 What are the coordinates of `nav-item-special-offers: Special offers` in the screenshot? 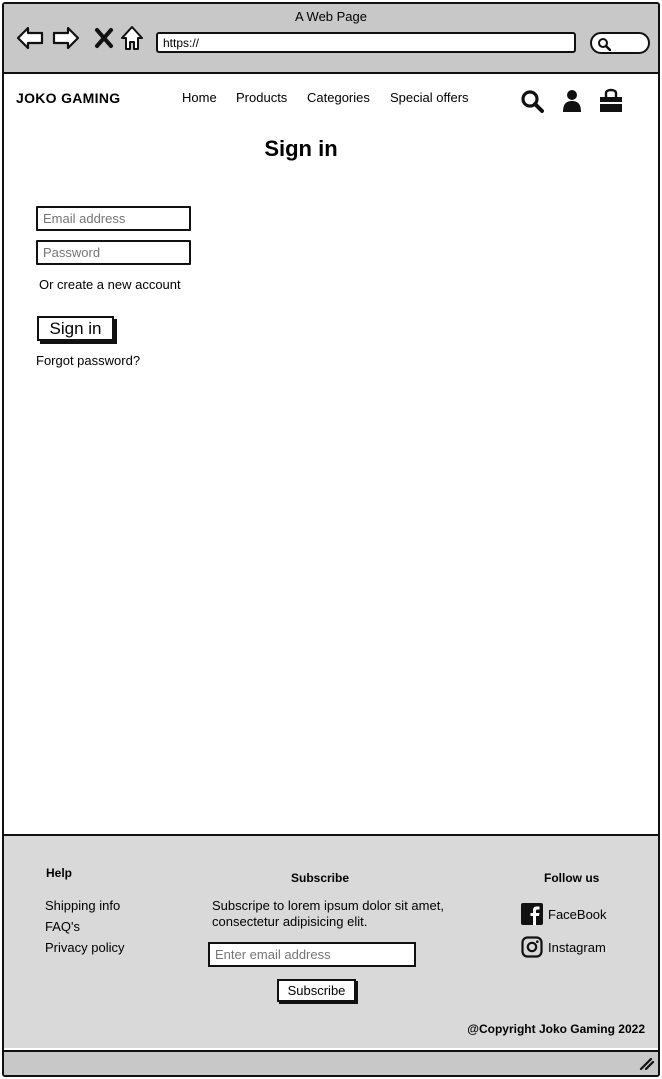 It's located at (429, 97).